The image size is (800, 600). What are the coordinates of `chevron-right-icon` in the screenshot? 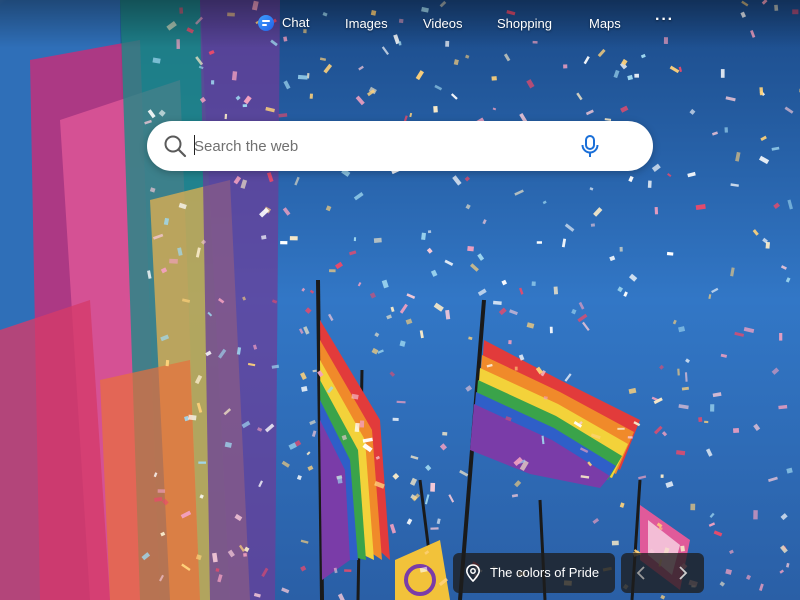 It's located at (683, 573).